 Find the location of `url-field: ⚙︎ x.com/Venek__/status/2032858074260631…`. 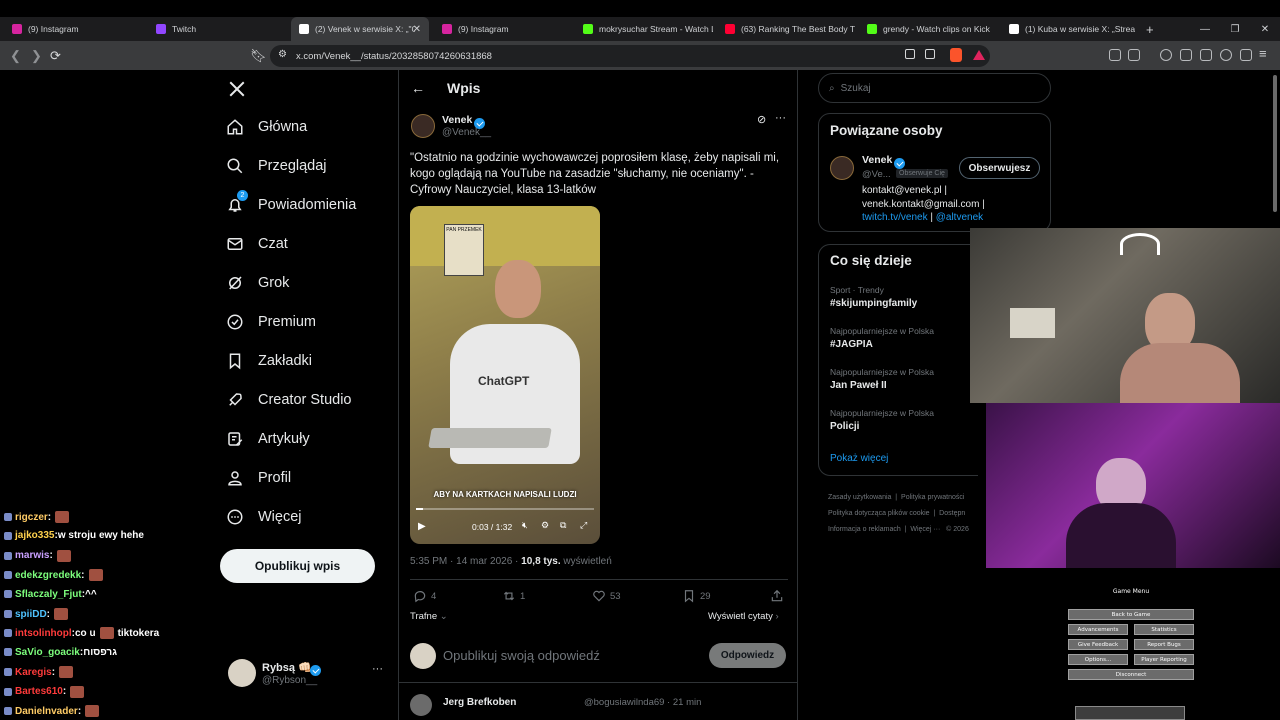

url-field: ⚙︎ x.com/Venek__/status/2032858074260631… is located at coordinates (630, 56).